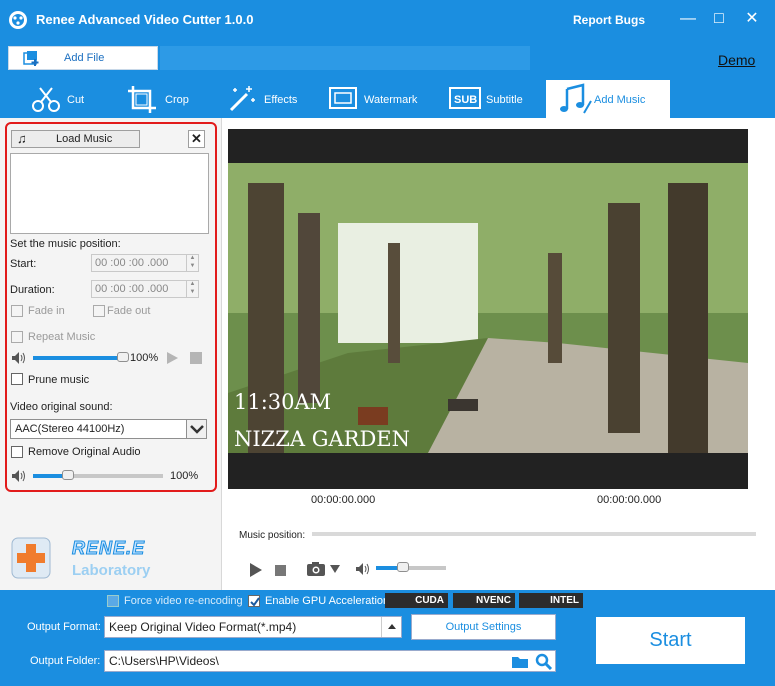 This screenshot has width=775, height=686. What do you see at coordinates (108, 548) in the screenshot?
I see `logo-text-rene: RENE.E` at bounding box center [108, 548].